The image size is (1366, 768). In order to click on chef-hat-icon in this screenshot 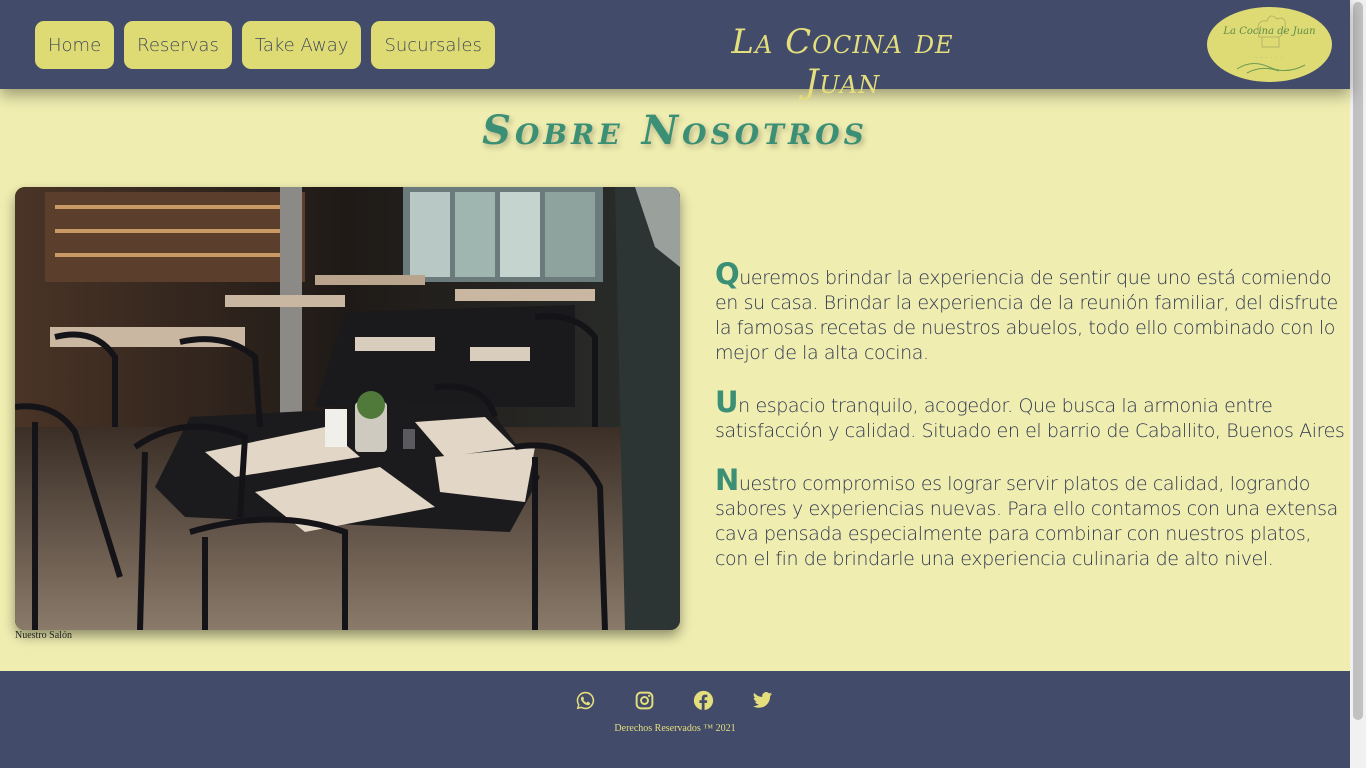, I will do `click(1271, 44)`.